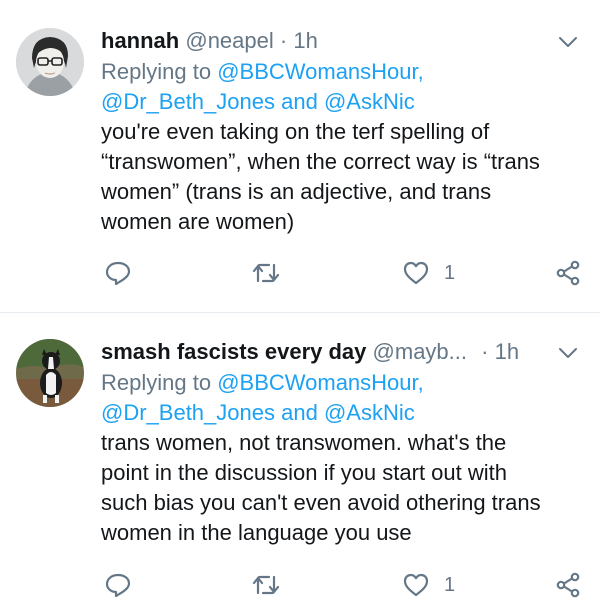 The image size is (600, 605). Describe the element at coordinates (140, 40) in the screenshot. I see `display-name: hannah` at that location.